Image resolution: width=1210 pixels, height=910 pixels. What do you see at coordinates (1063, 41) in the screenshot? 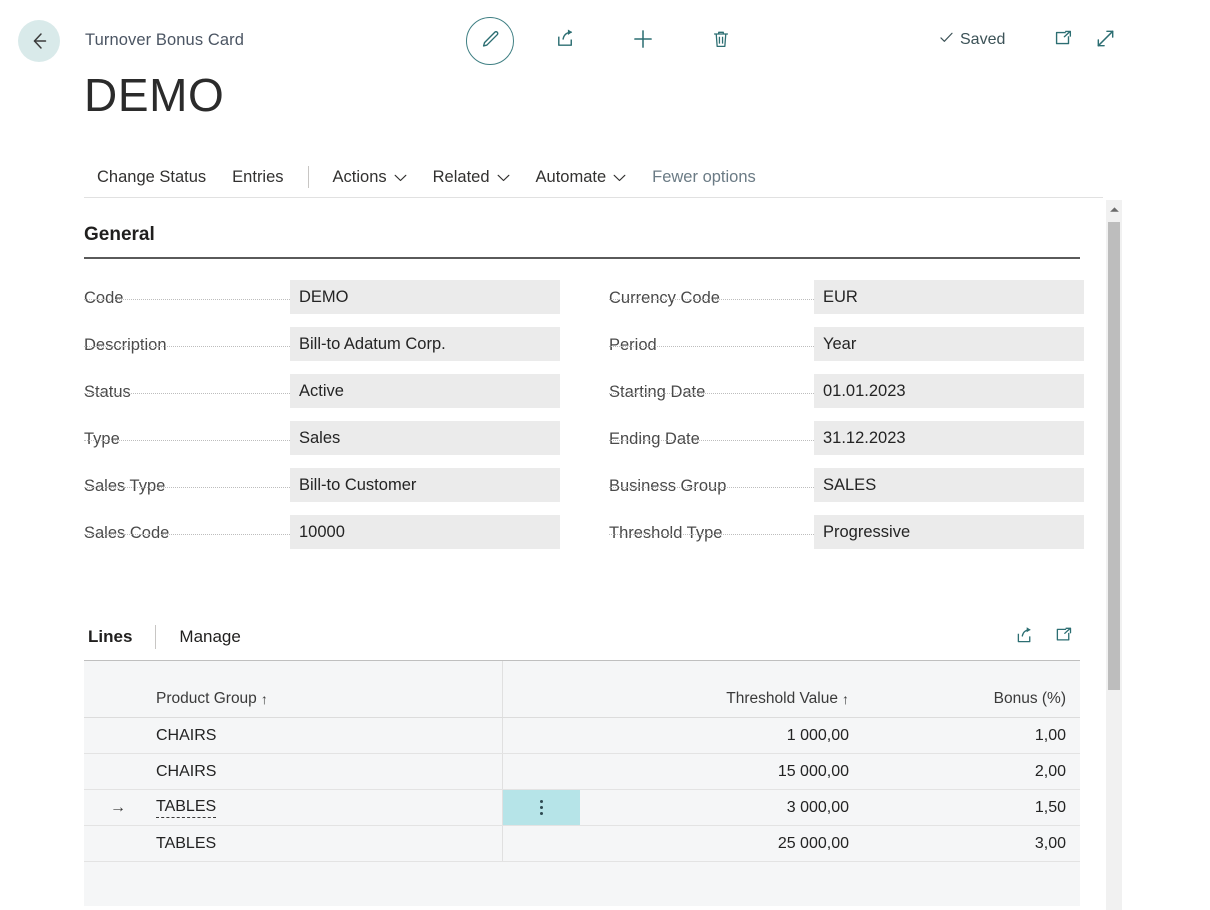
I see `open-in-new-window-button` at bounding box center [1063, 41].